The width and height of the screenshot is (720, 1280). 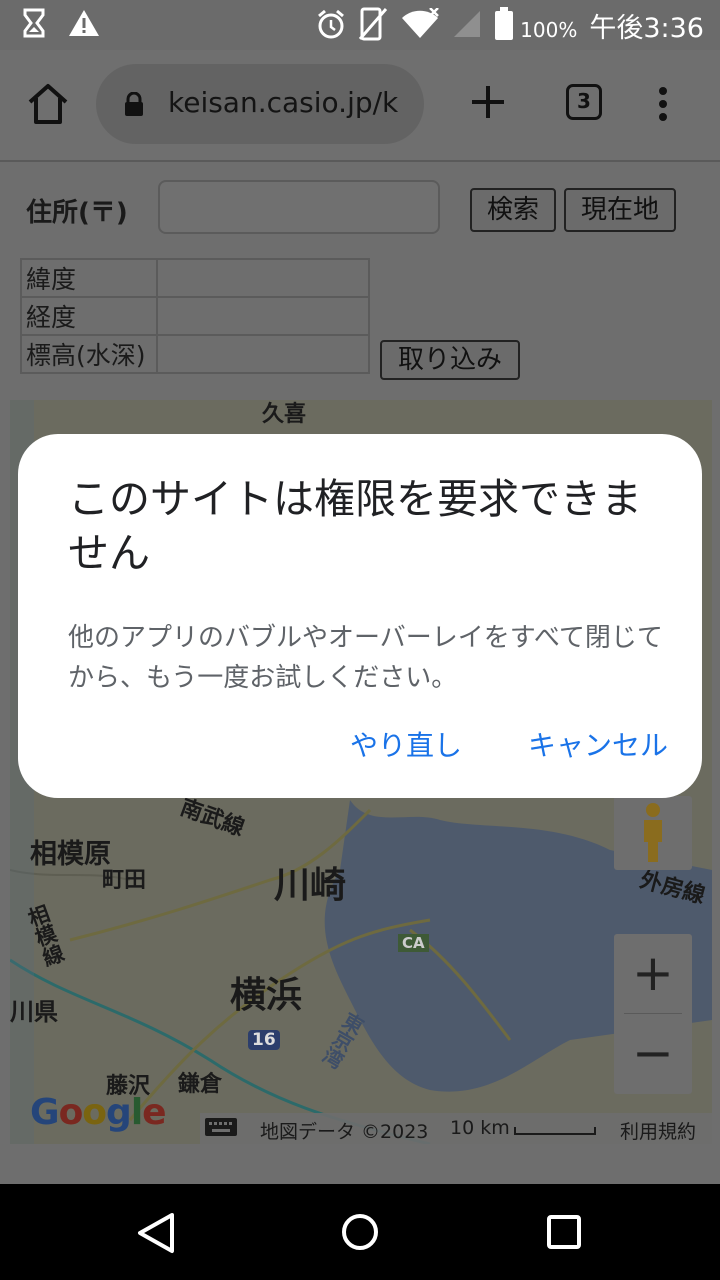 What do you see at coordinates (156, 1235) in the screenshot?
I see `back-icon` at bounding box center [156, 1235].